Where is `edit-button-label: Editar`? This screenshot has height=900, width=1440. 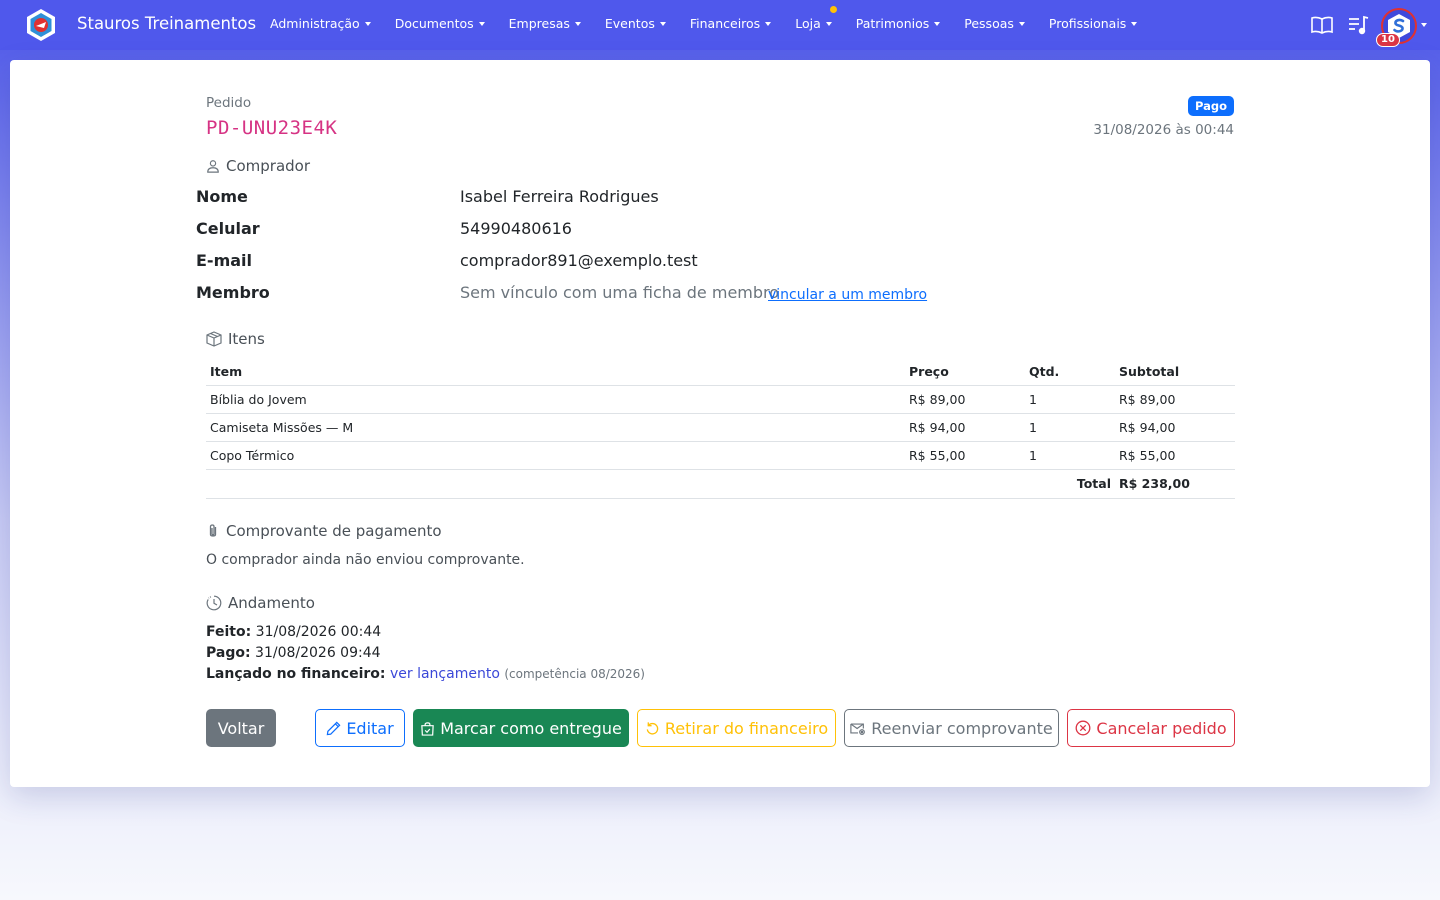
edit-button-label: Editar is located at coordinates (370, 728).